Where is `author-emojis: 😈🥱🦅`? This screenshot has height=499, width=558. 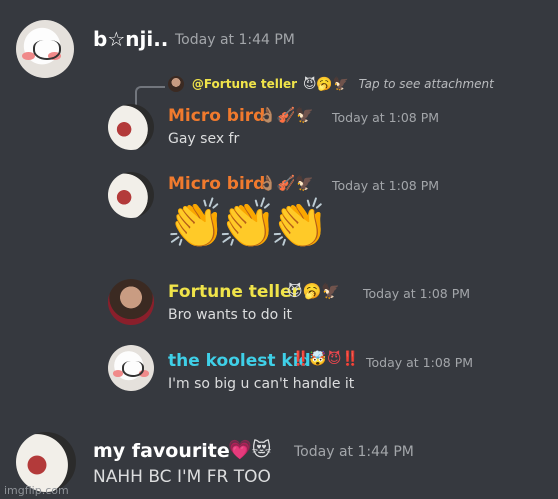
author-emojis: 😈🥱🦅 is located at coordinates (313, 291).